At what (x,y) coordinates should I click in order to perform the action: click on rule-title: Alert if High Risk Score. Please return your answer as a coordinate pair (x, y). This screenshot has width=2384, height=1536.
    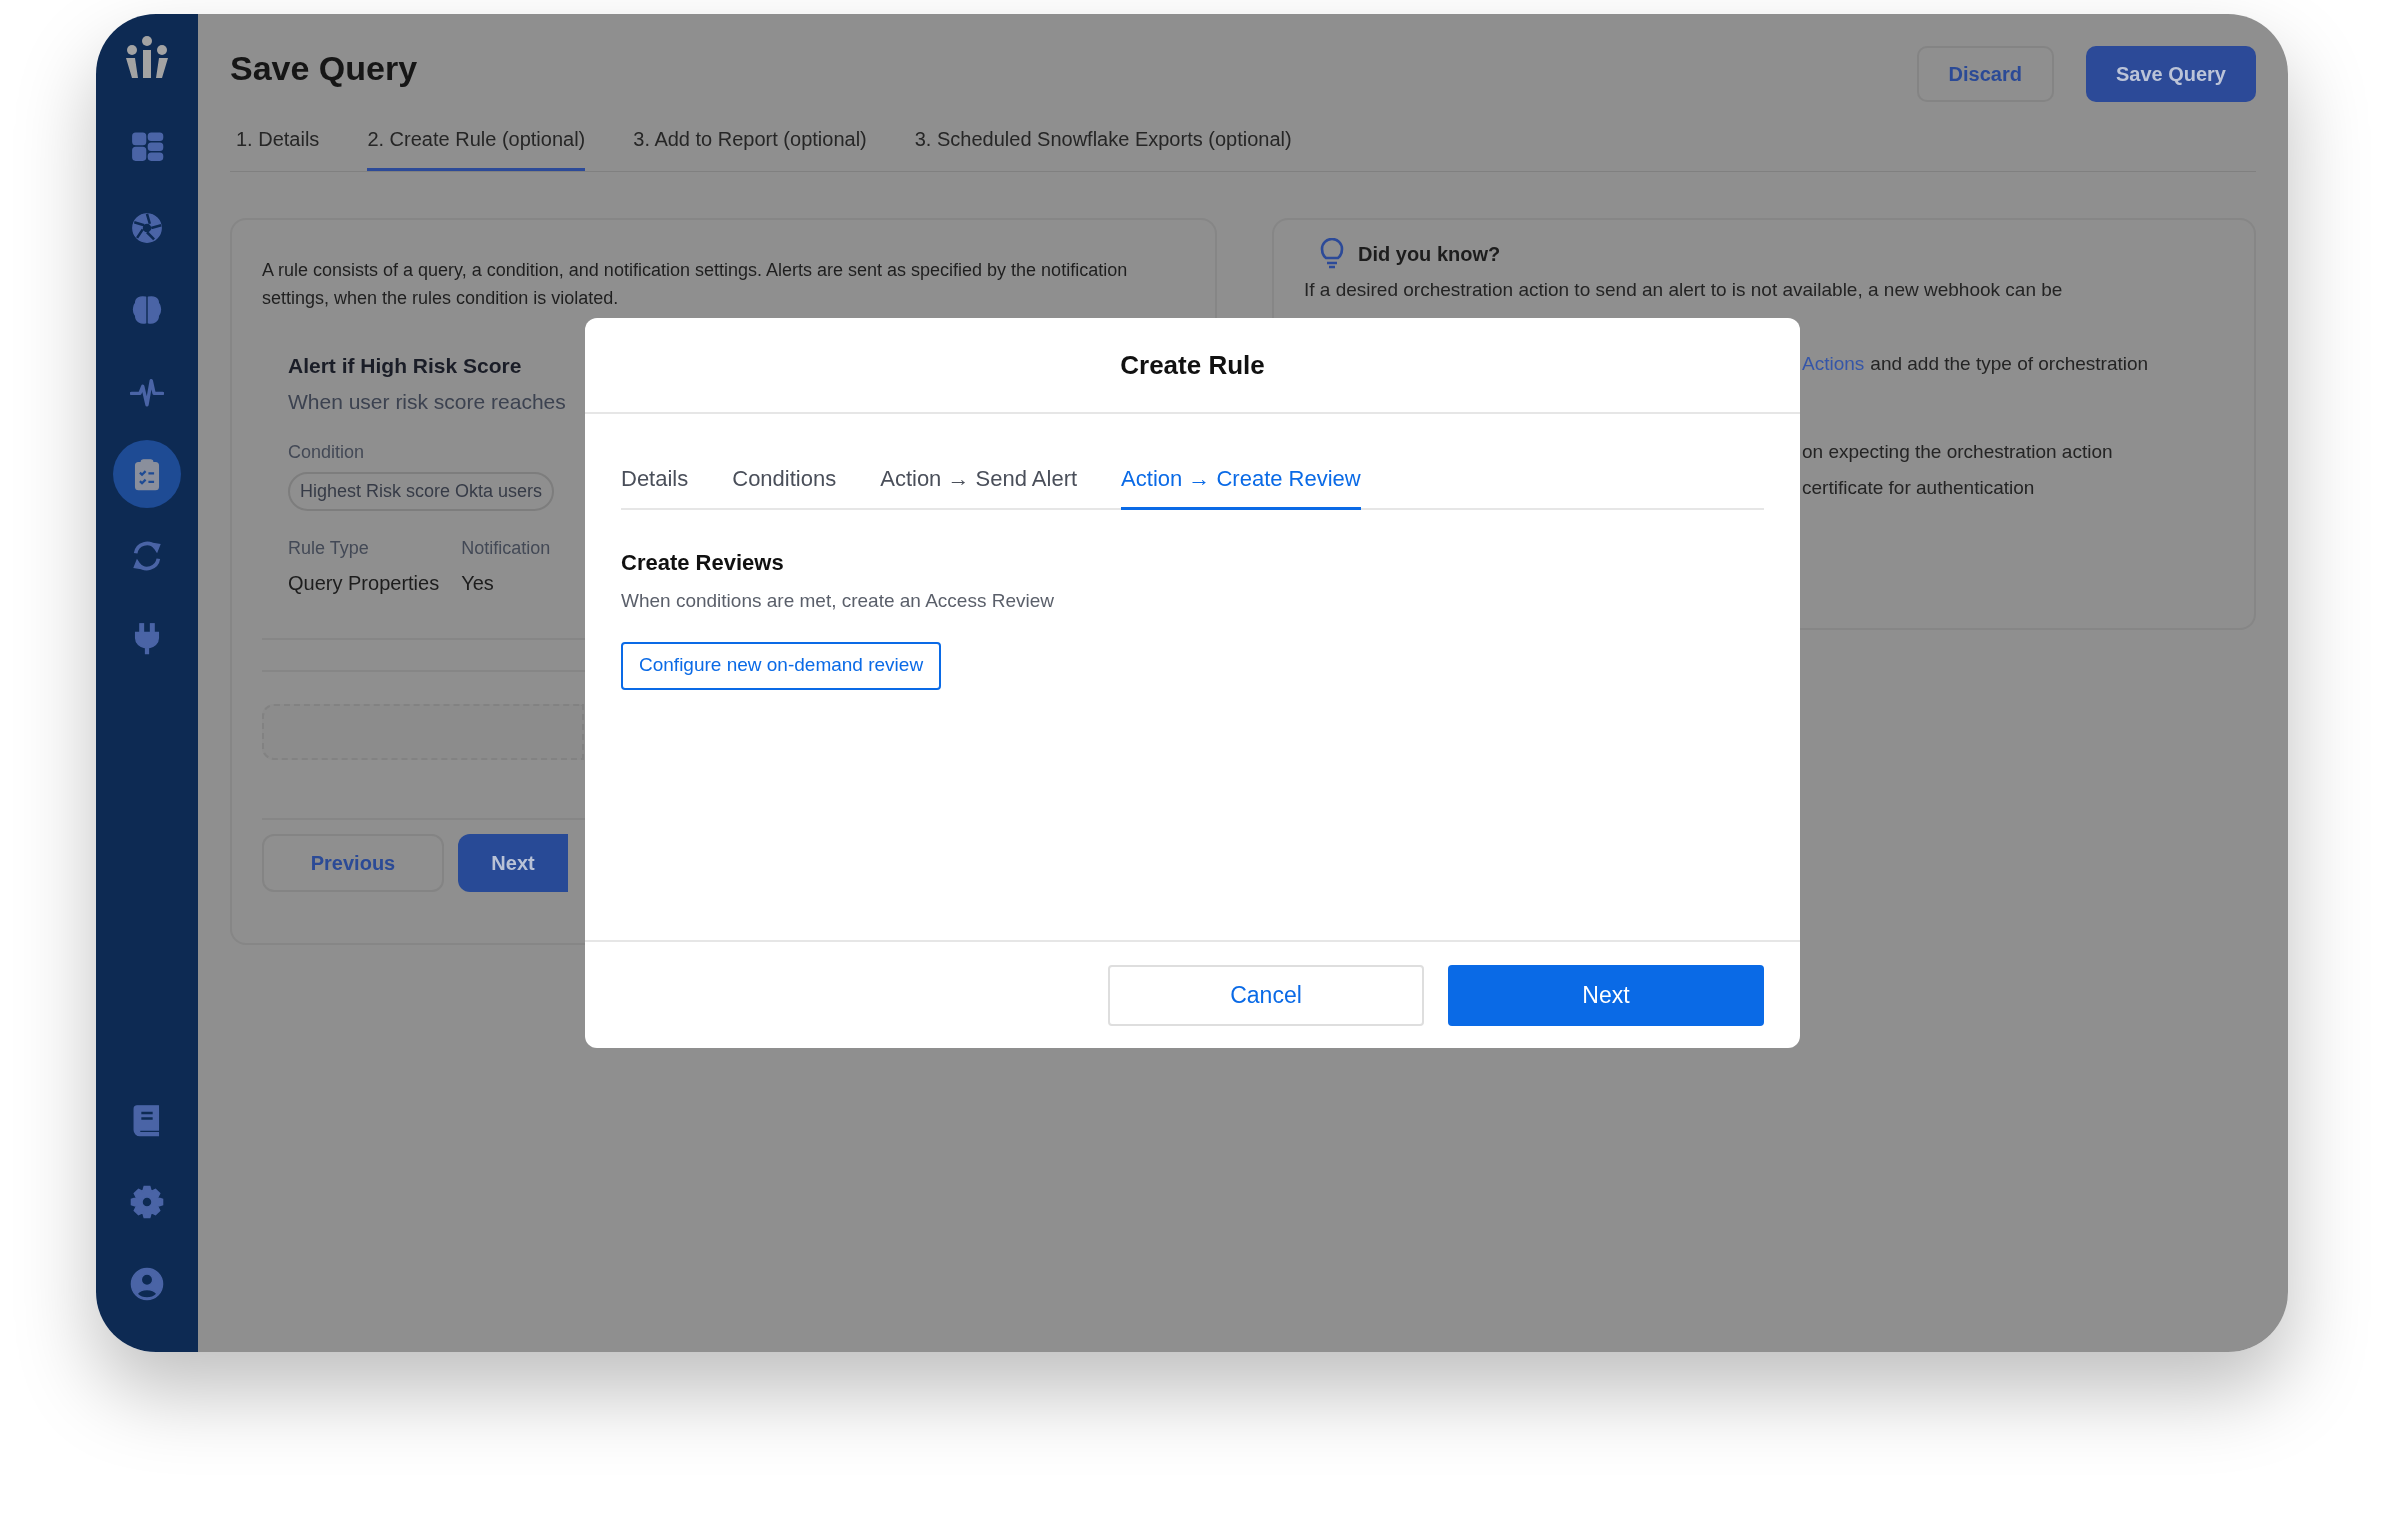
    Looking at the image, I should click on (405, 366).